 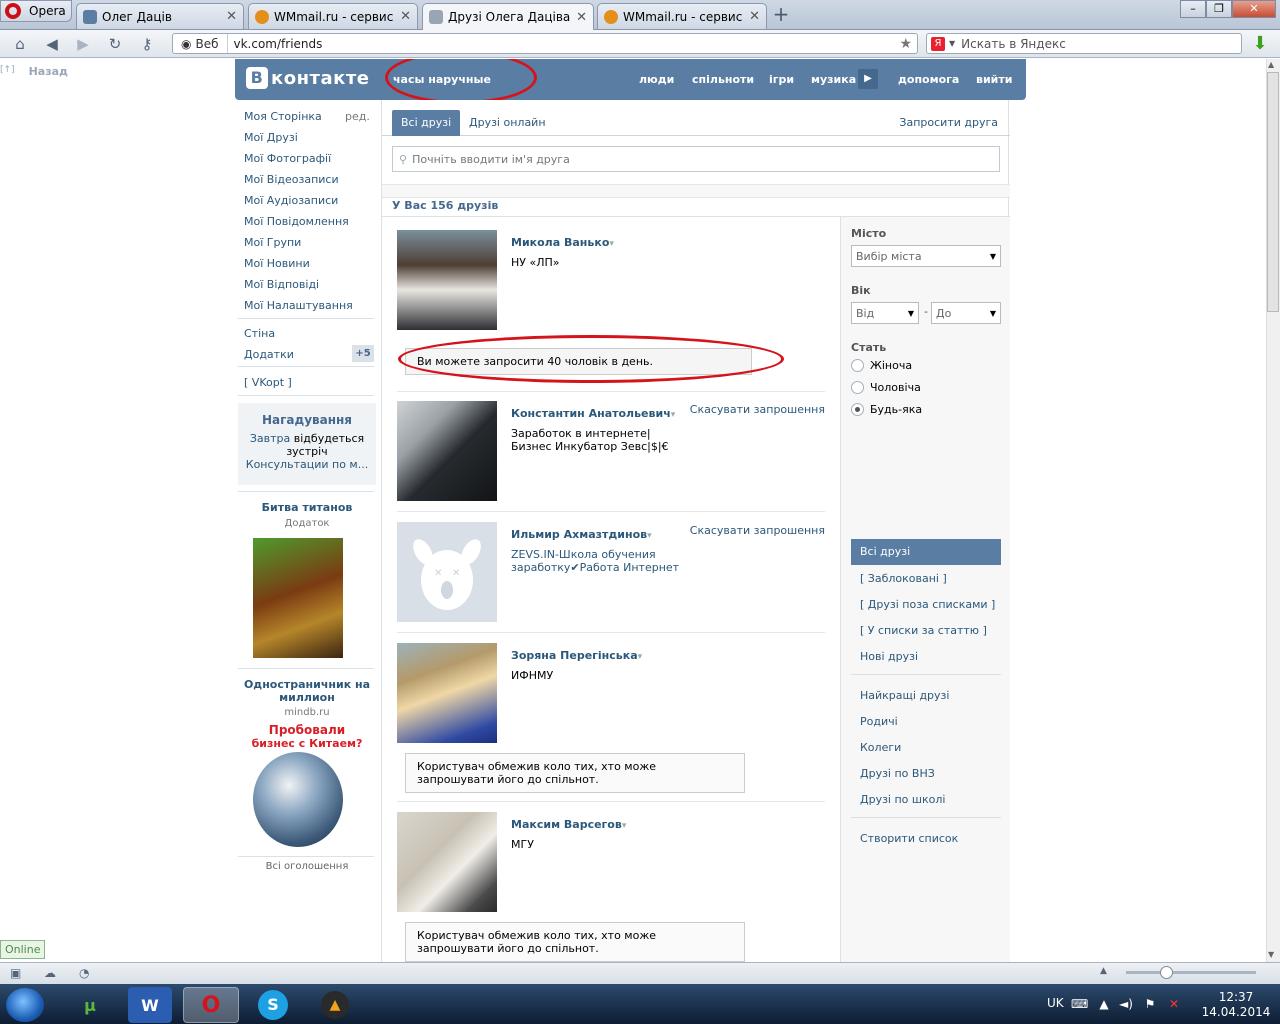 I want to click on back-arrow-icon: ◀, so click(x=52, y=44).